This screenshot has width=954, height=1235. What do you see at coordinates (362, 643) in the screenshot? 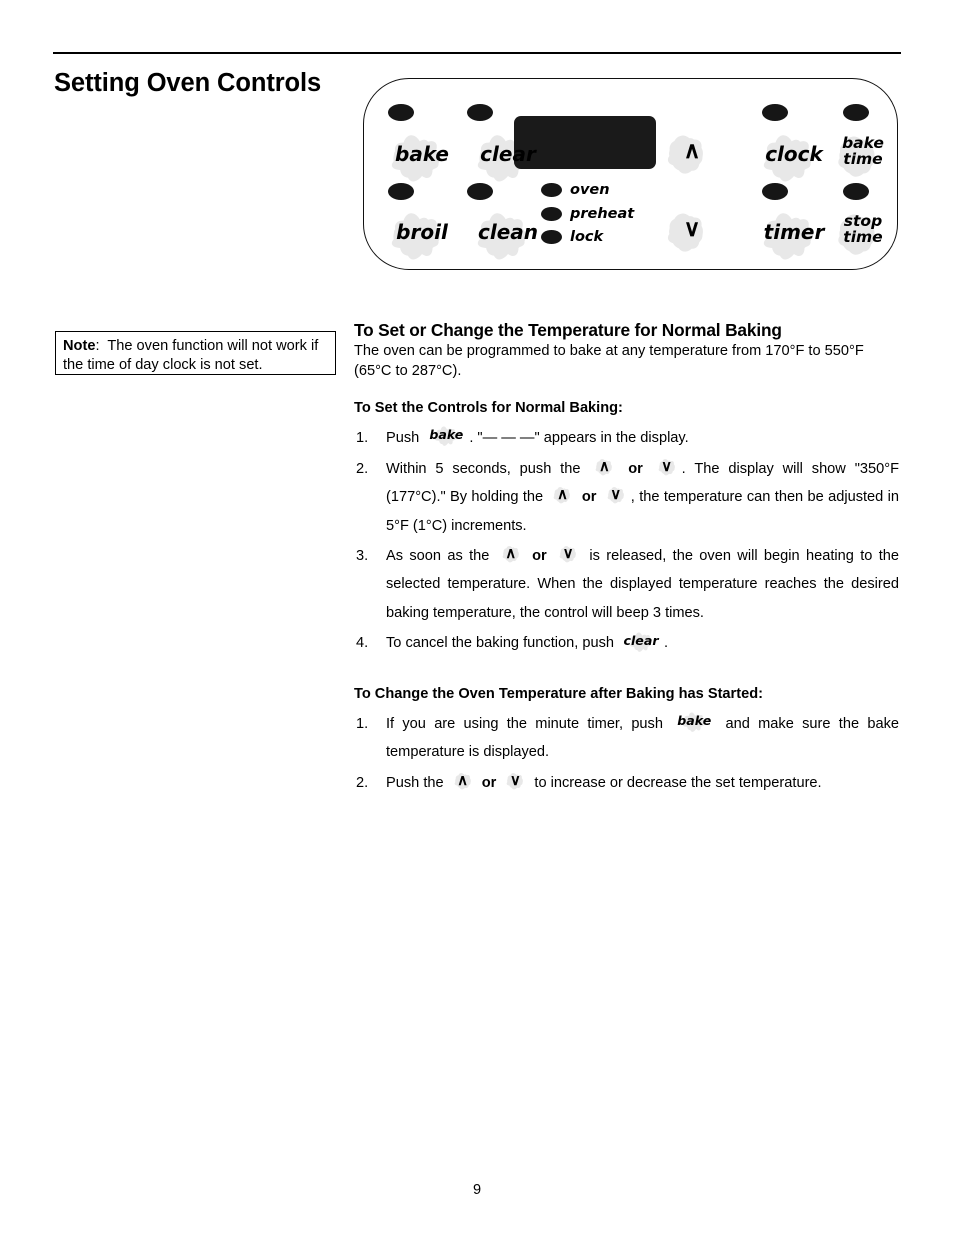
I see `step-number: 4.` at bounding box center [362, 643].